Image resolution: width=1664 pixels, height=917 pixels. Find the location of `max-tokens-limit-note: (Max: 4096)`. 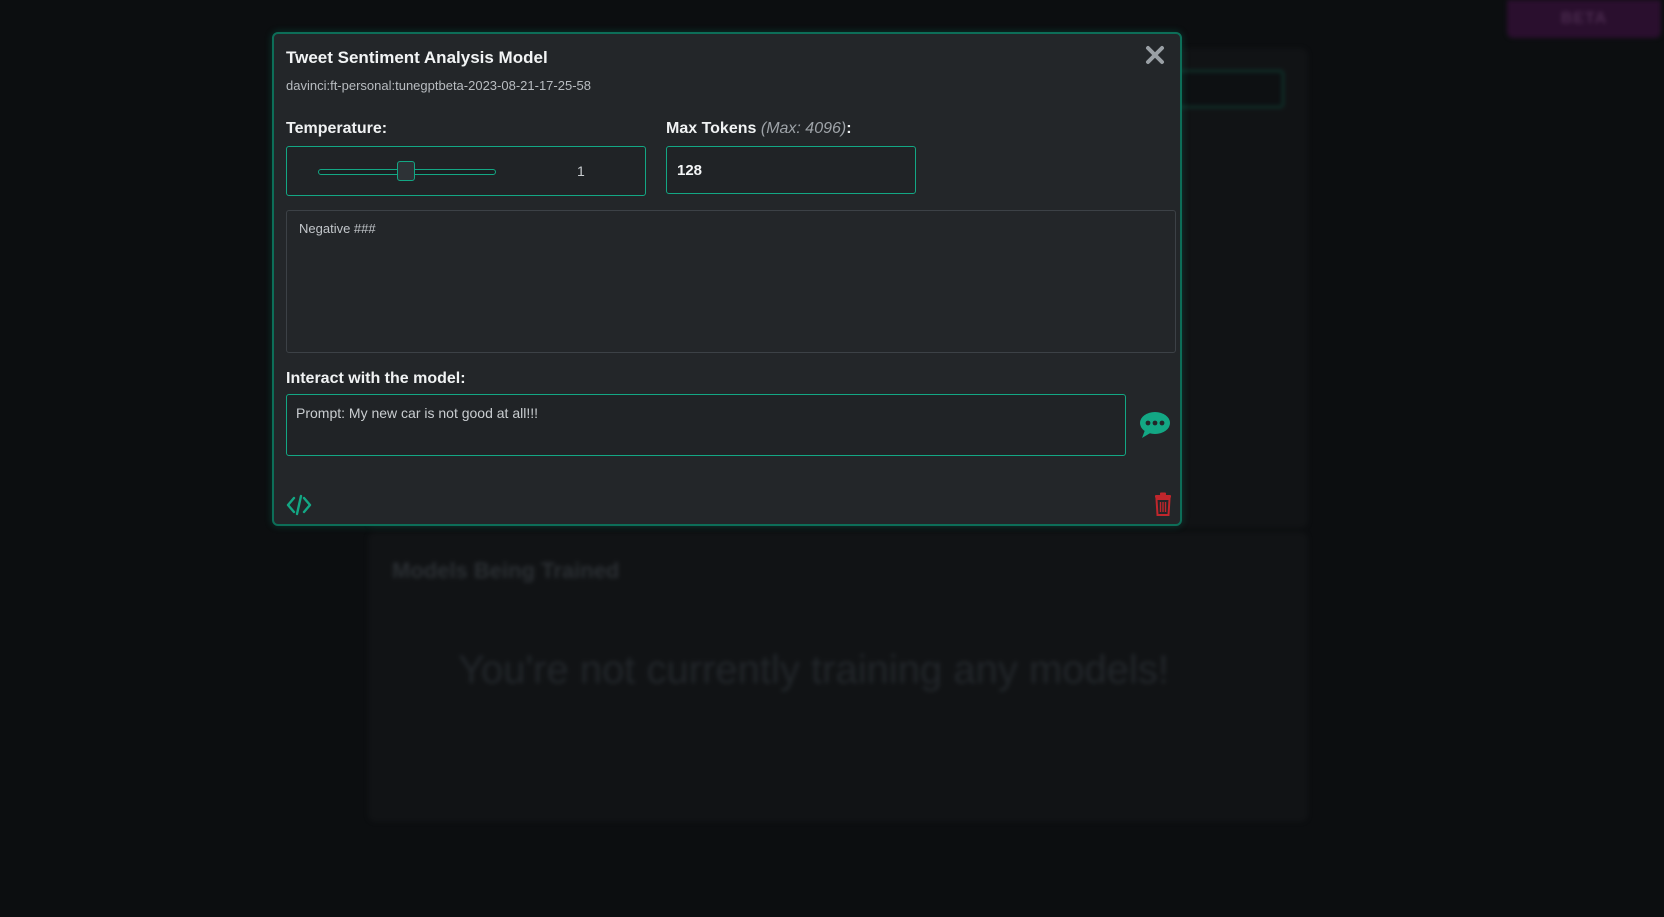

max-tokens-limit-note: (Max: 4096) is located at coordinates (803, 128).